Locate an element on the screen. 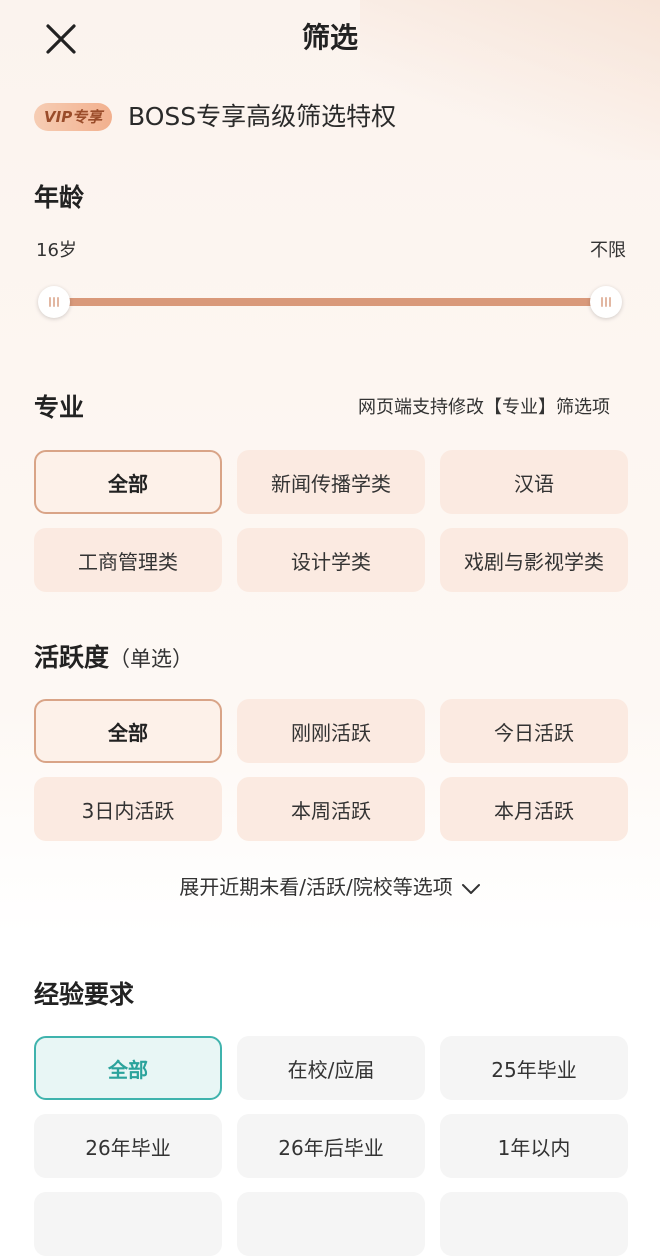 Image resolution: width=660 pixels, height=1256 pixels. major-option: 工商管理类 is located at coordinates (128, 560).